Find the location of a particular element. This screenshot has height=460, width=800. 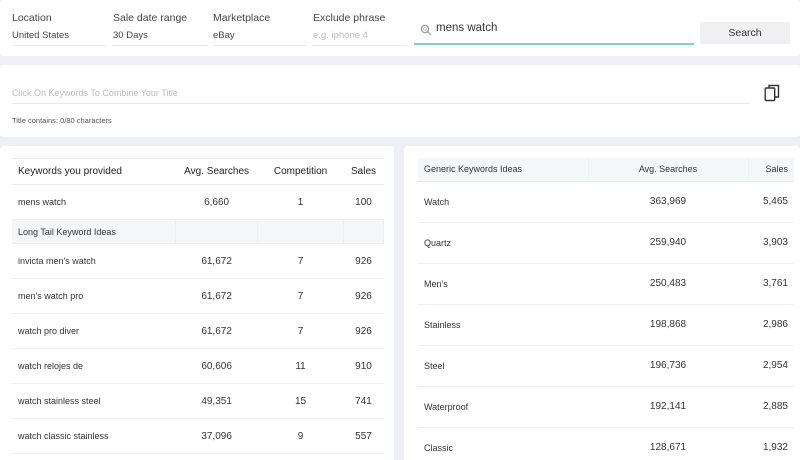

exclude-phrase-filter: Exclude phrase is located at coordinates (360, 29).